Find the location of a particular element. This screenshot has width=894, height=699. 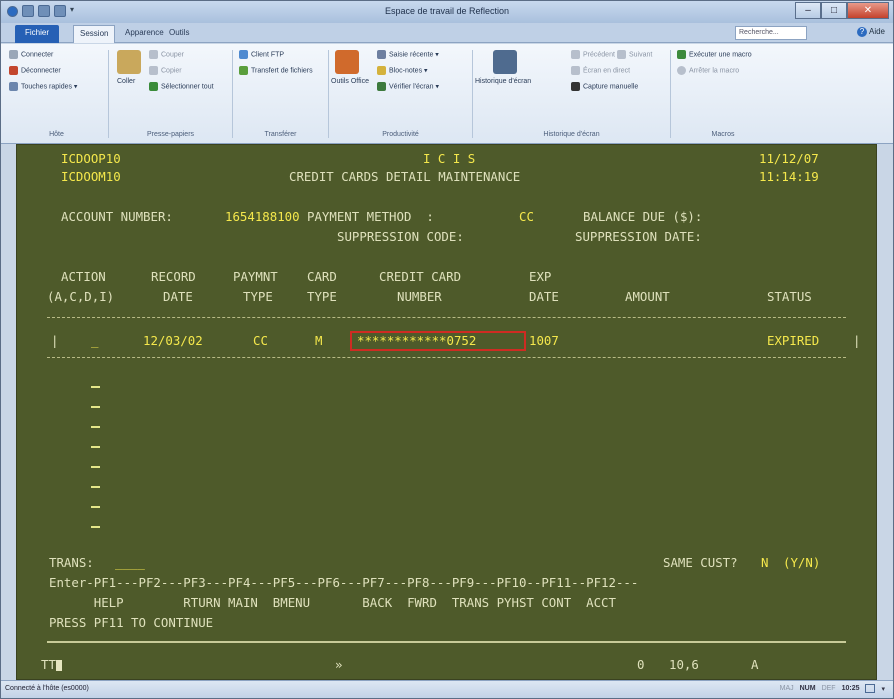

tab-outils: Outils is located at coordinates (179, 34).